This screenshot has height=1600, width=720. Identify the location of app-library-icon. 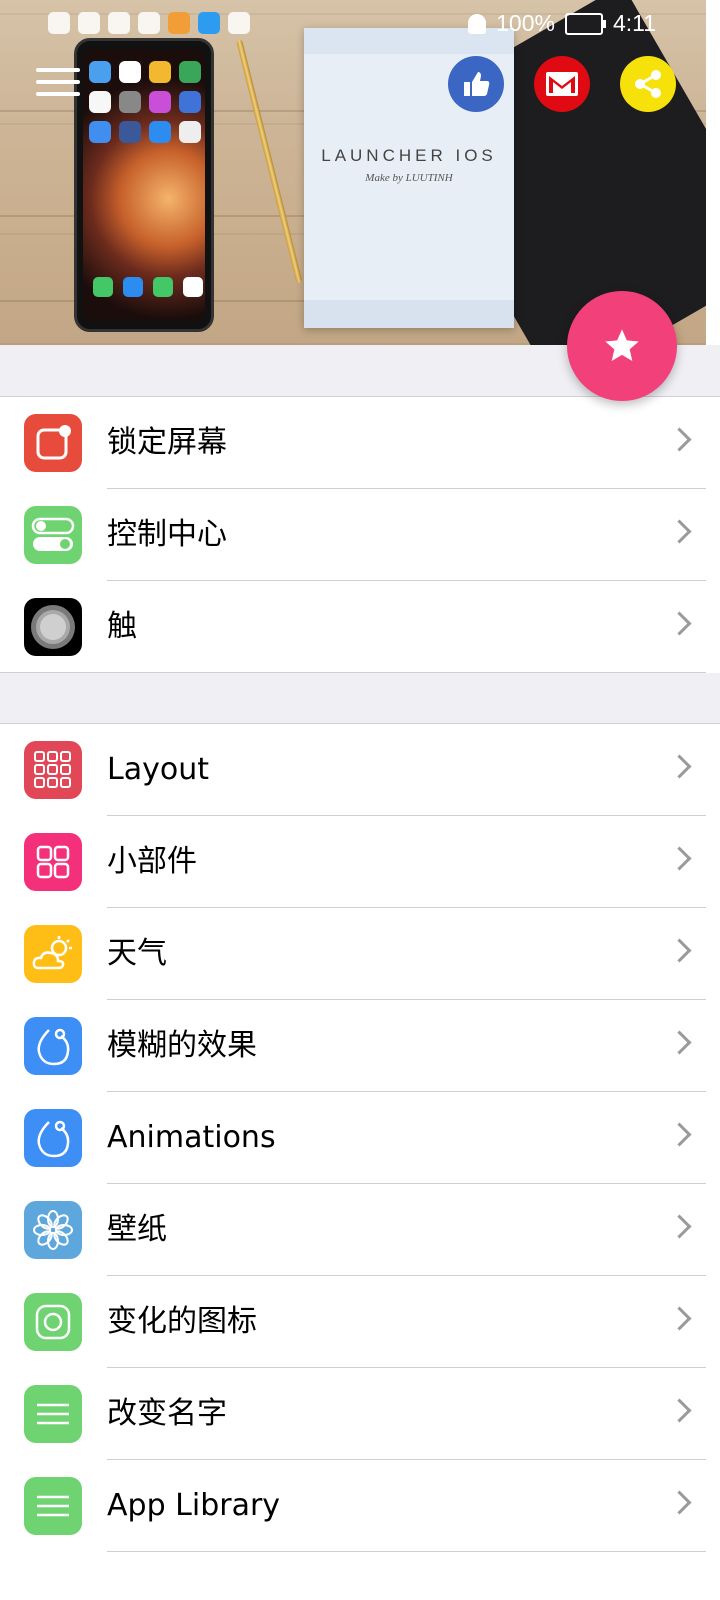
(53, 1506).